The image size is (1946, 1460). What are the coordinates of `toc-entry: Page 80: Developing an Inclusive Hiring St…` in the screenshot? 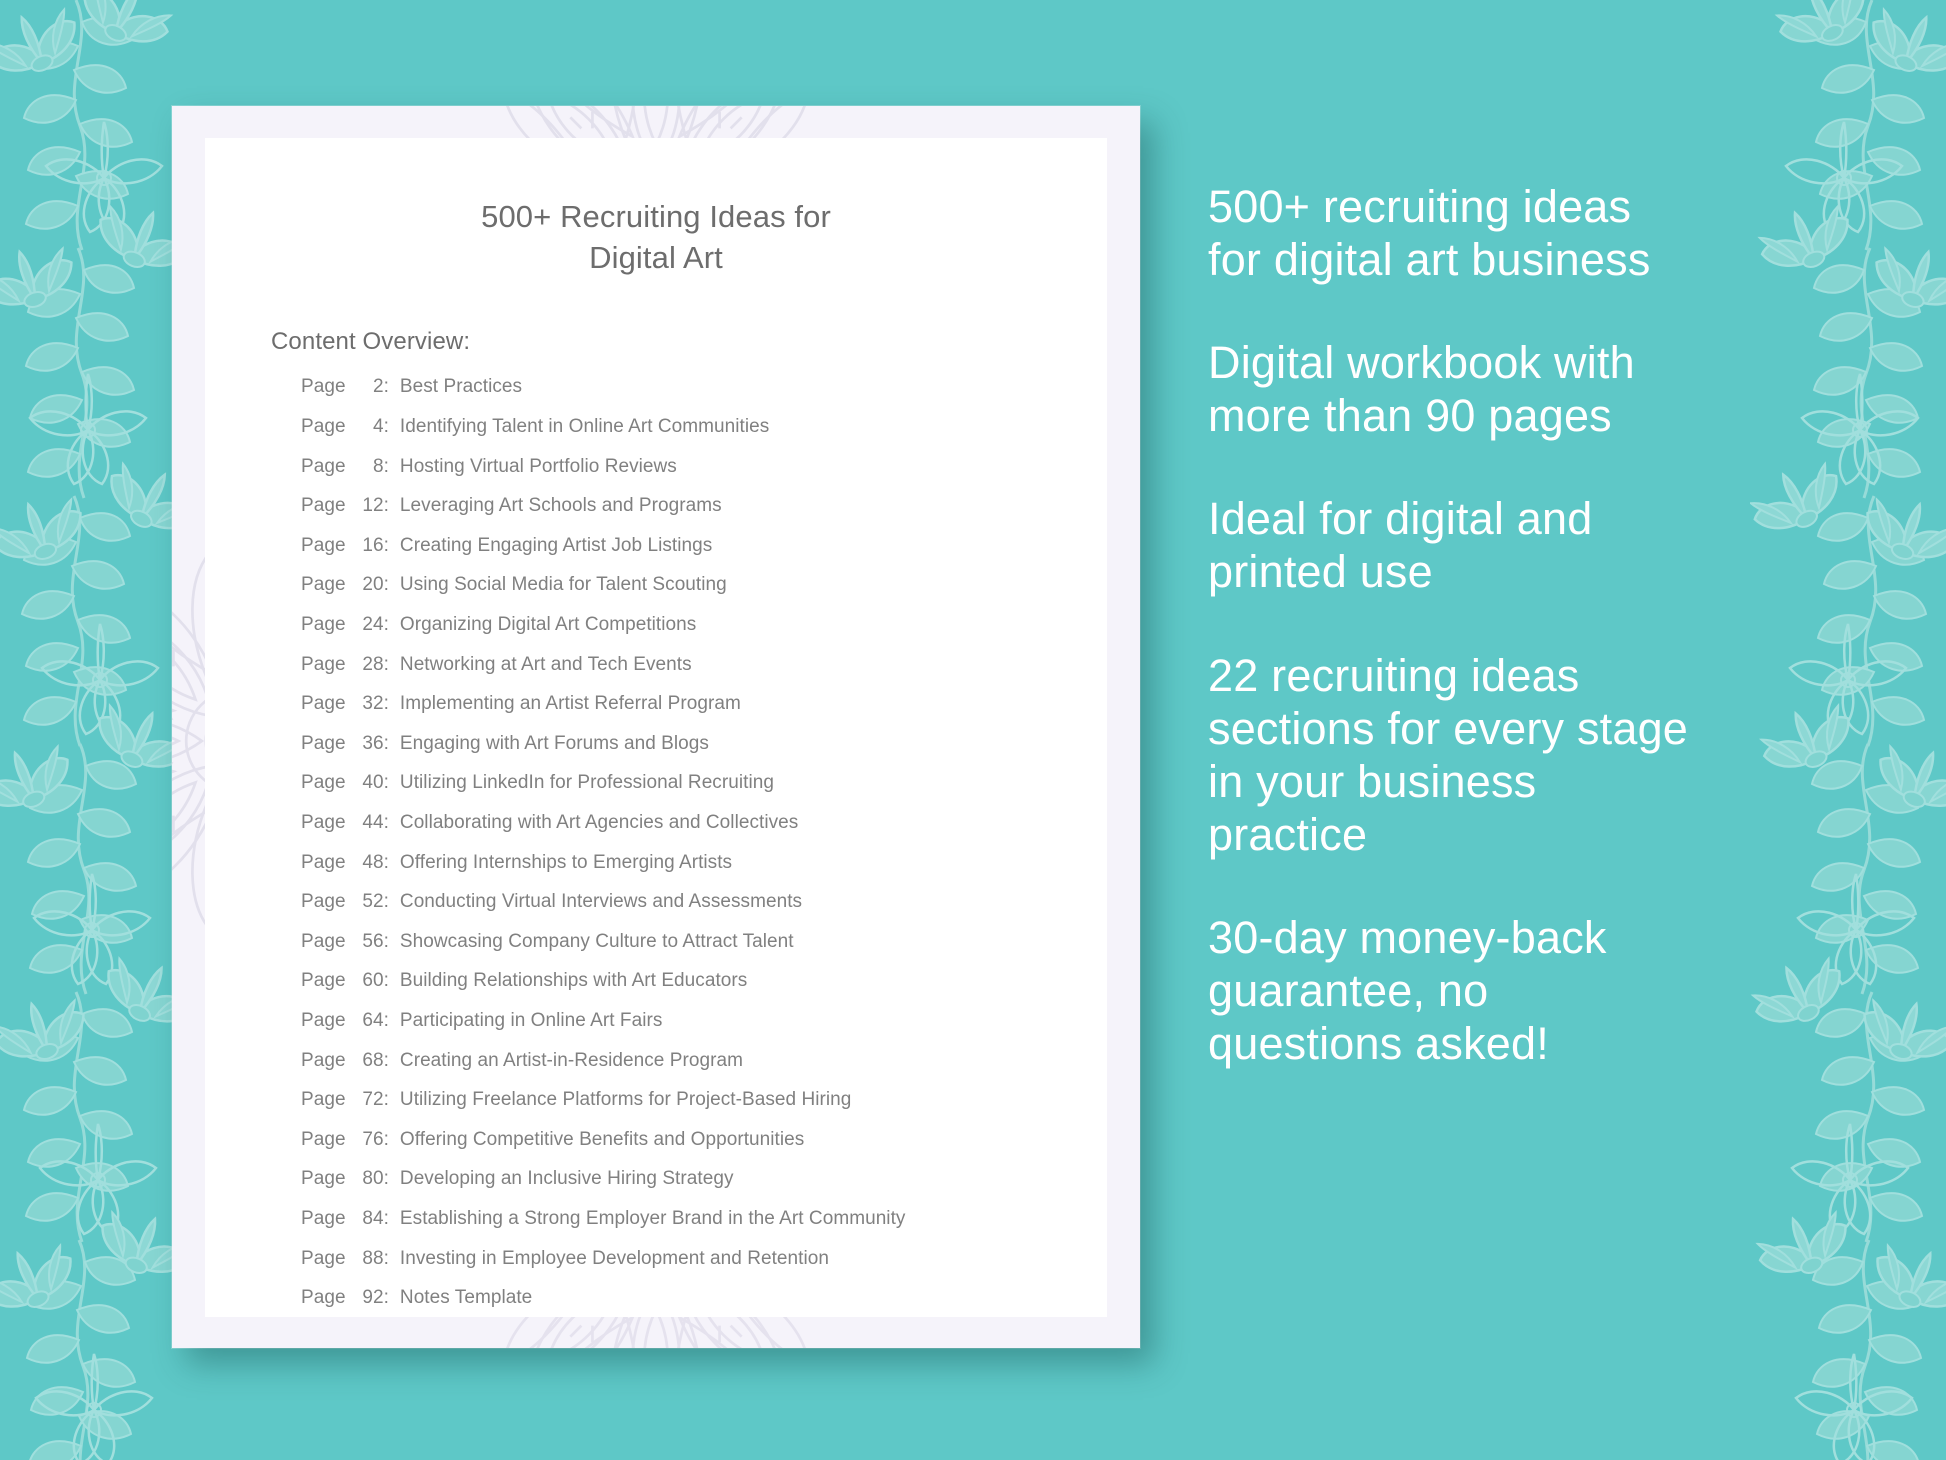 It's located at (704, 1188).